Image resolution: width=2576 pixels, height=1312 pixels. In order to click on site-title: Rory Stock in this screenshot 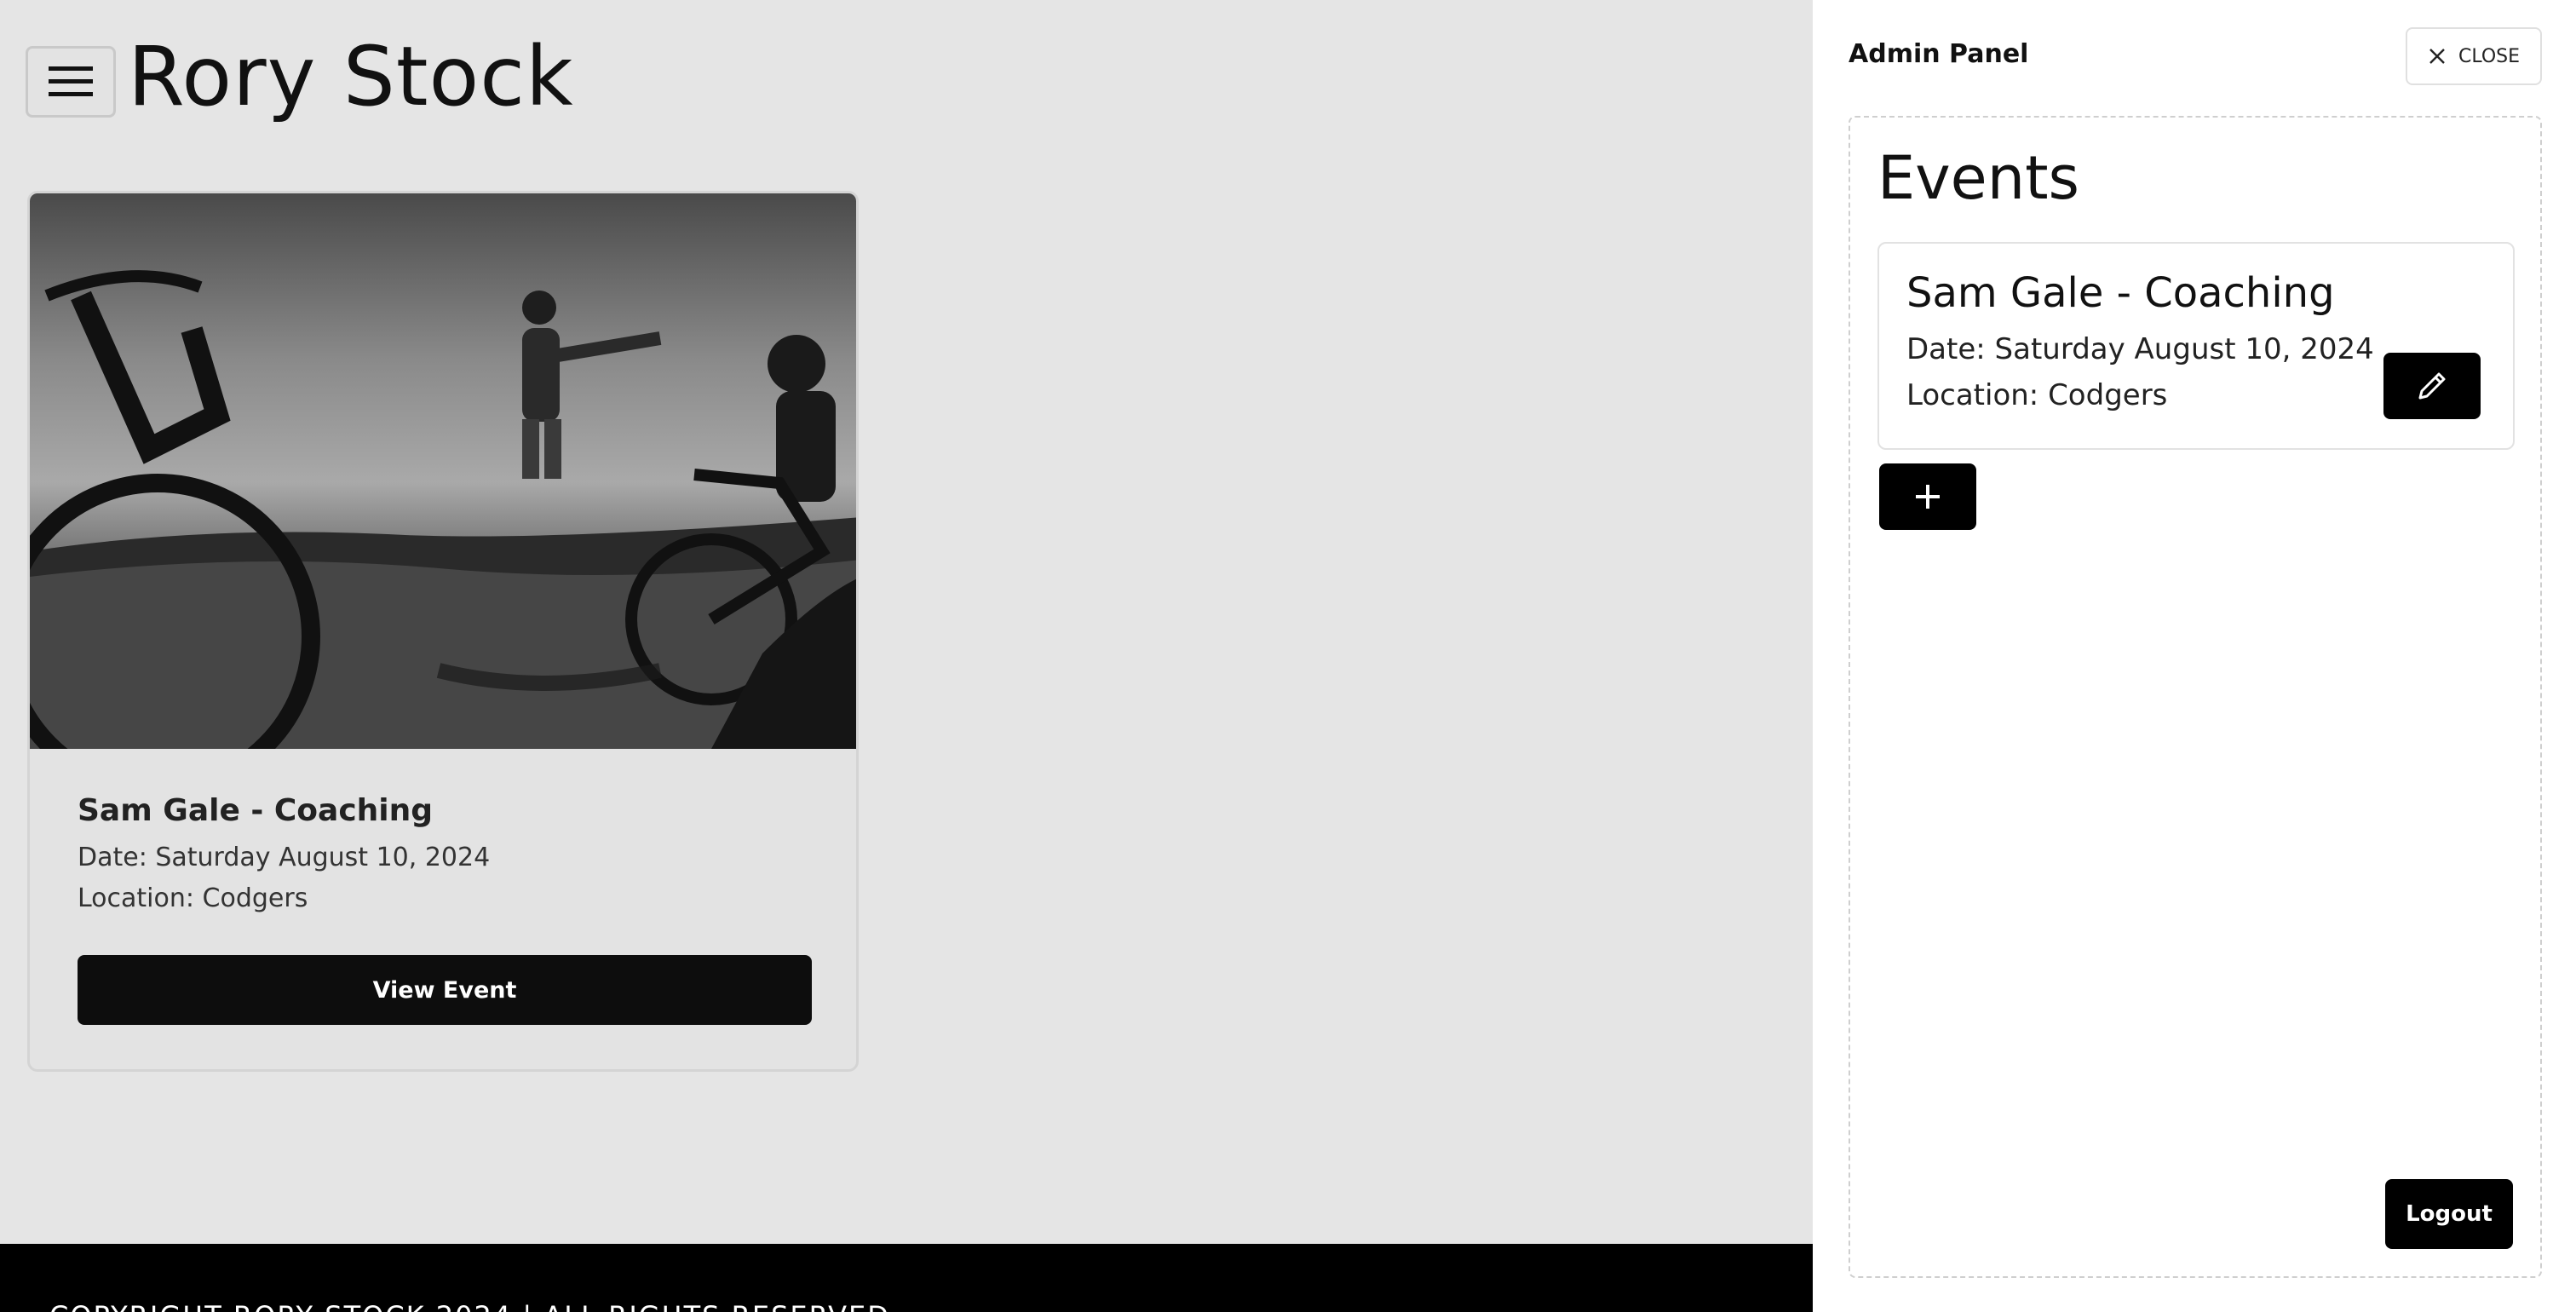, I will do `click(351, 76)`.